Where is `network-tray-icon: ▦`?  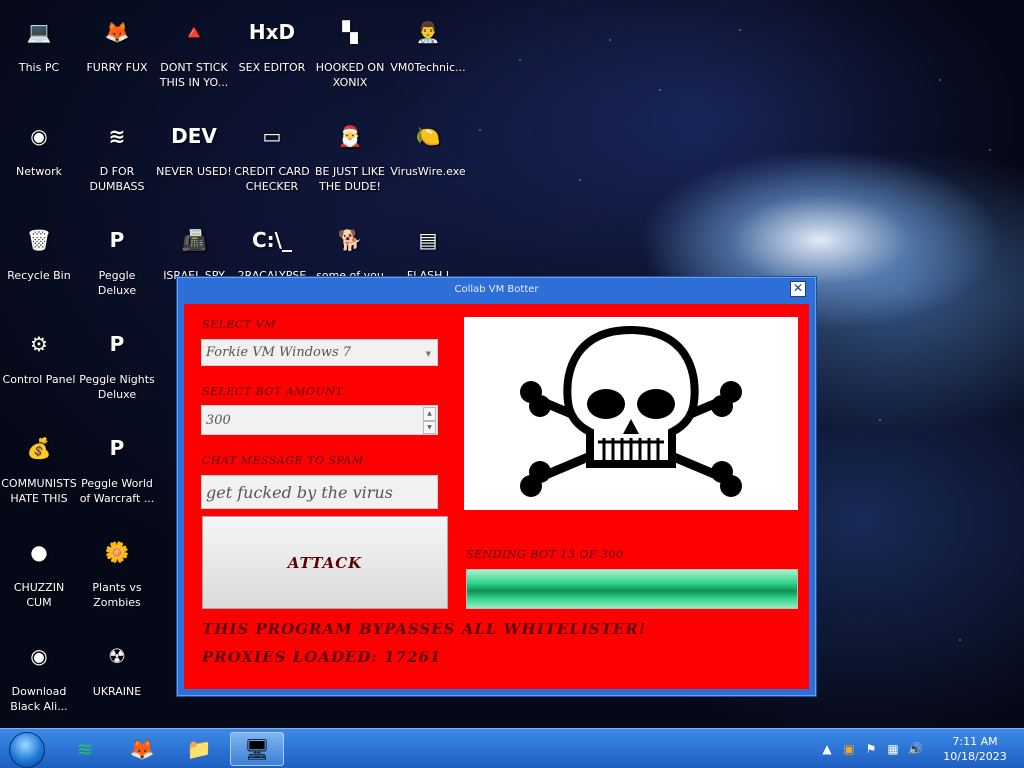 network-tray-icon: ▦ is located at coordinates (893, 749).